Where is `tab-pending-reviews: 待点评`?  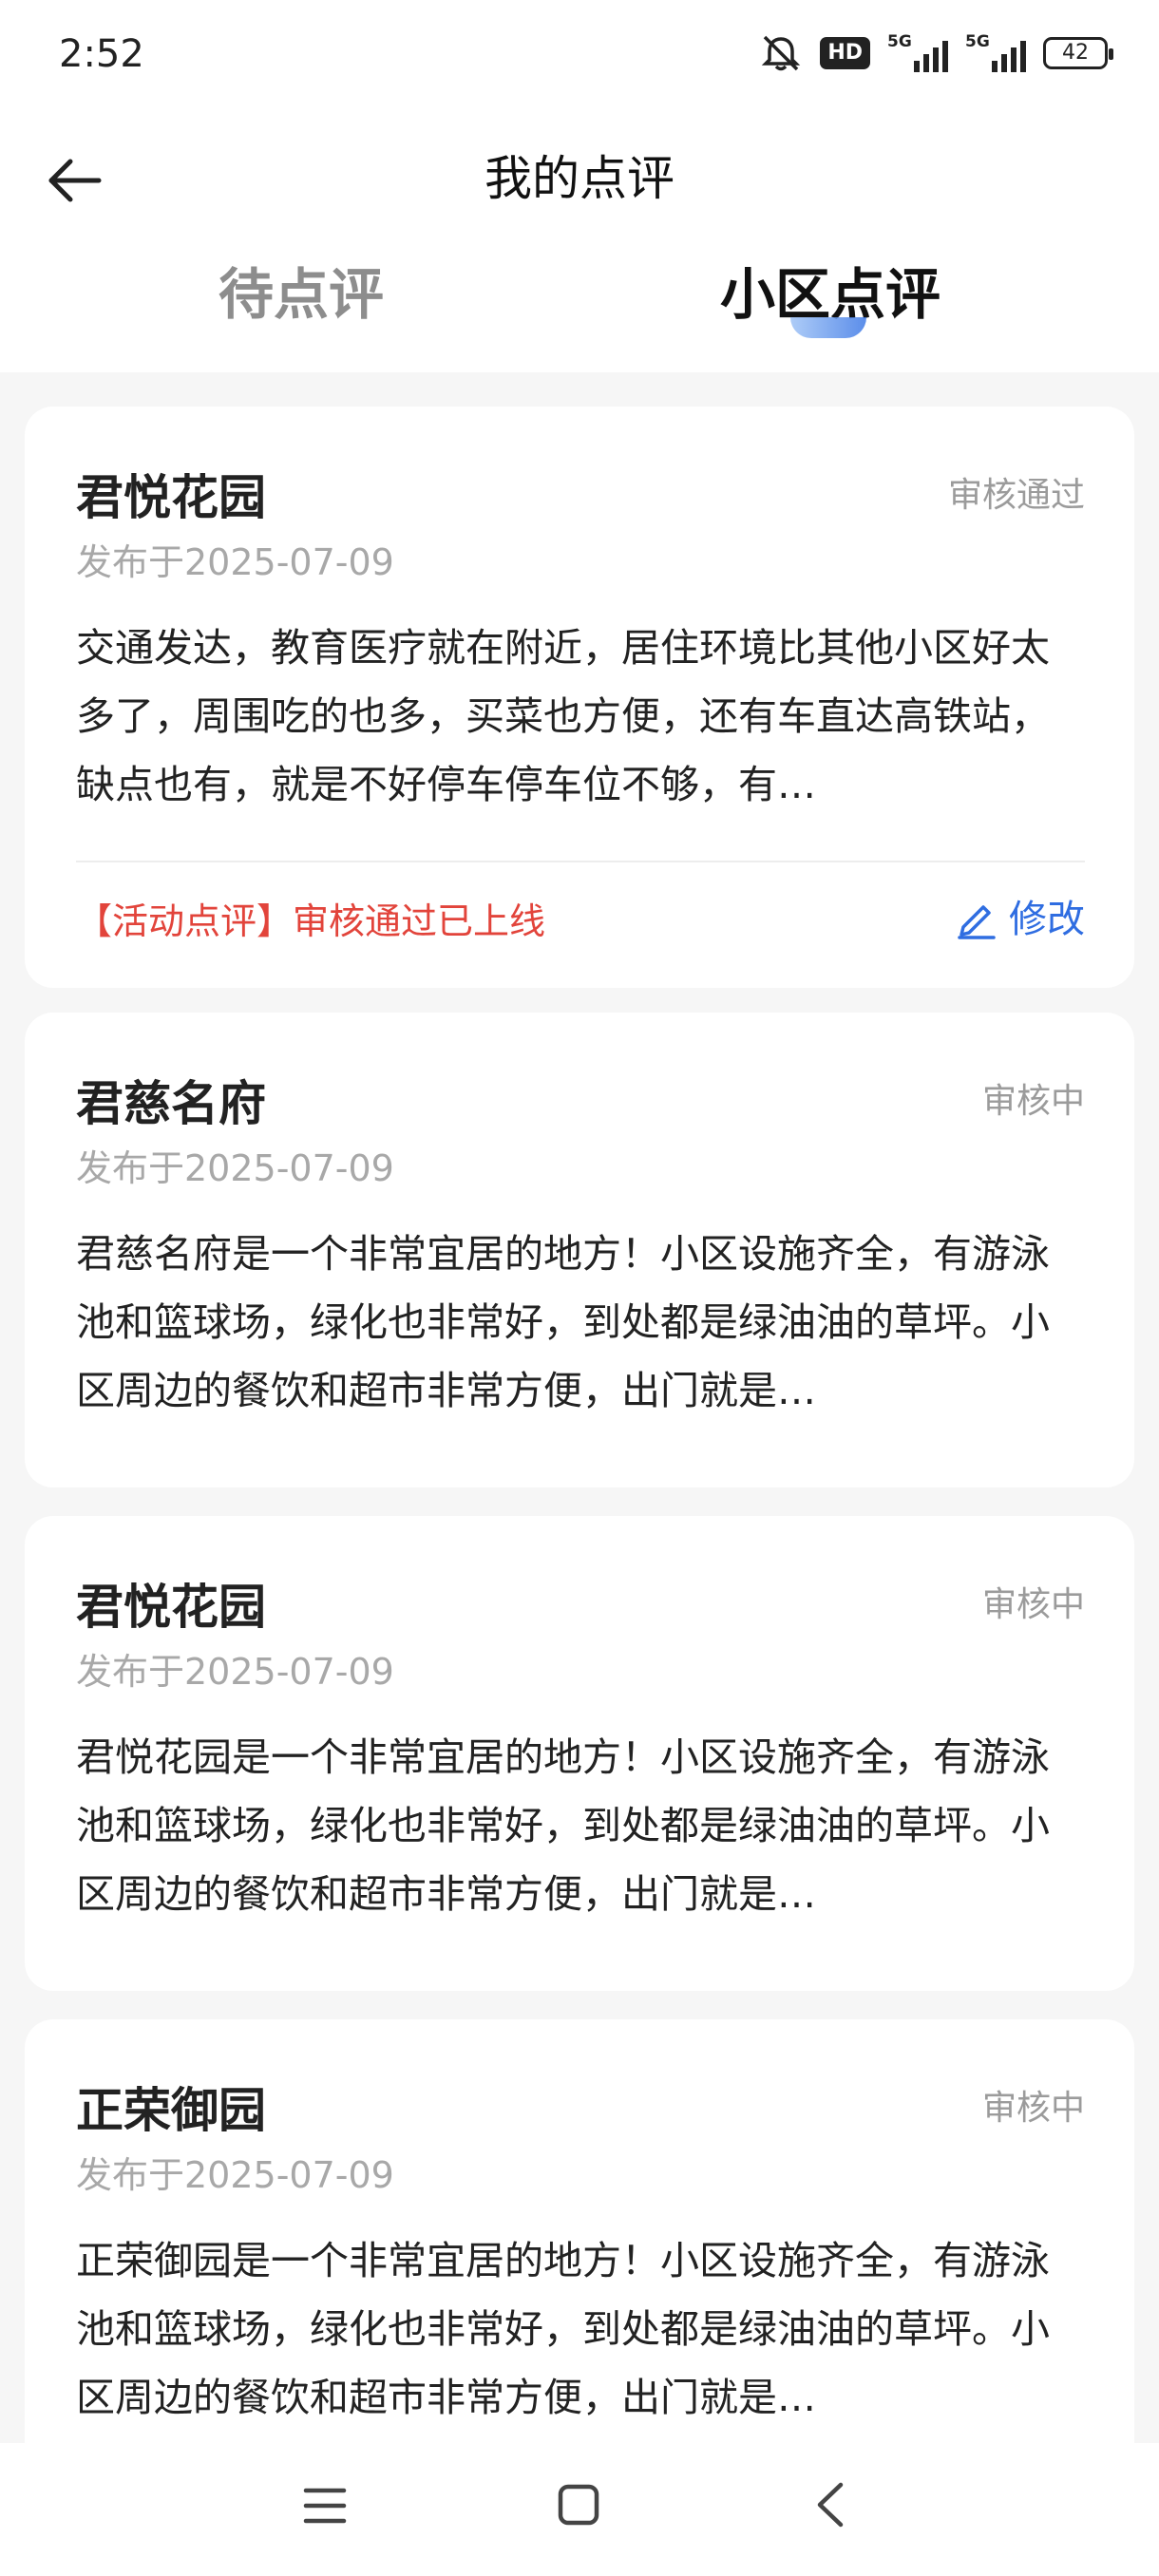
tab-pending-reviews: 待点评 is located at coordinates (301, 294).